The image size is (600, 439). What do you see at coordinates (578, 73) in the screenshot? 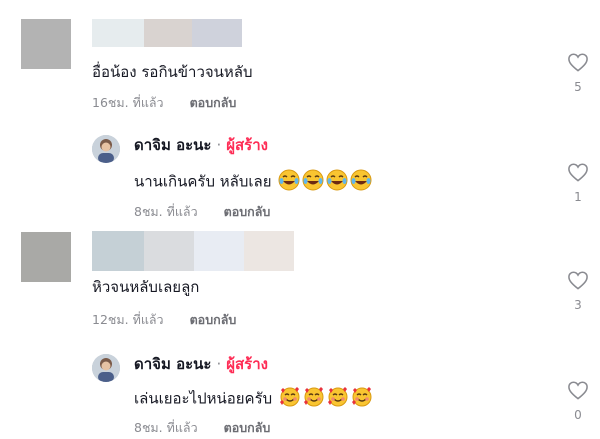
I see `like-button: 5` at bounding box center [578, 73].